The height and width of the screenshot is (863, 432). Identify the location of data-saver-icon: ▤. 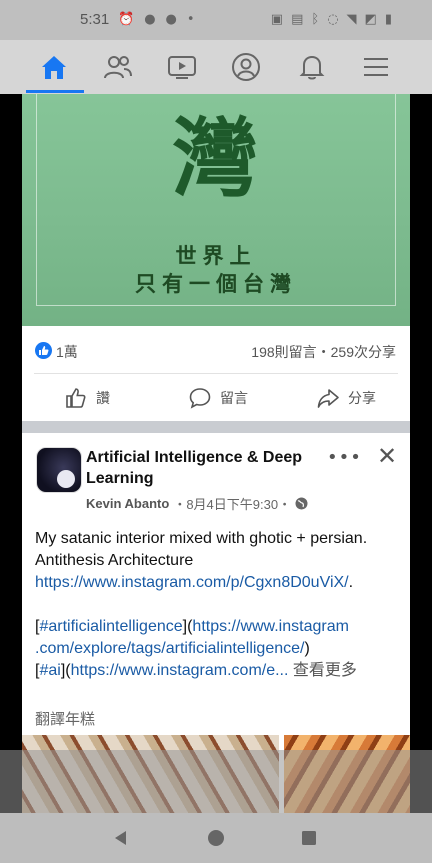
(297, 19).